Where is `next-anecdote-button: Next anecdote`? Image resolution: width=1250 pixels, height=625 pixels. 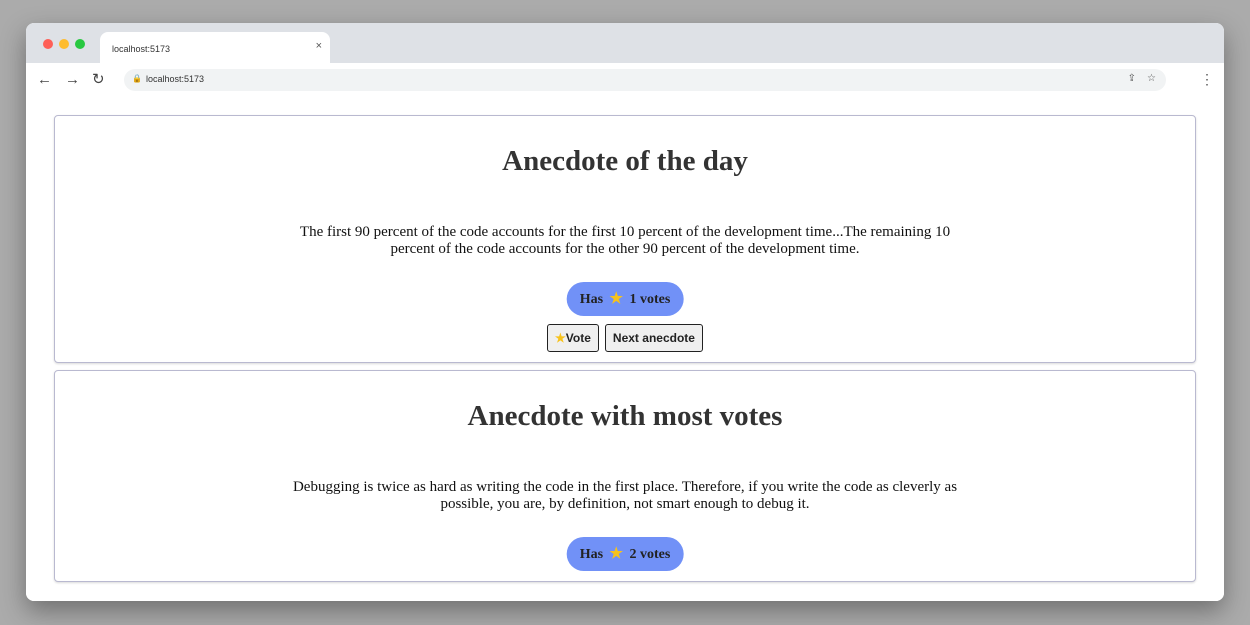
next-anecdote-button: Next anecdote is located at coordinates (653, 338).